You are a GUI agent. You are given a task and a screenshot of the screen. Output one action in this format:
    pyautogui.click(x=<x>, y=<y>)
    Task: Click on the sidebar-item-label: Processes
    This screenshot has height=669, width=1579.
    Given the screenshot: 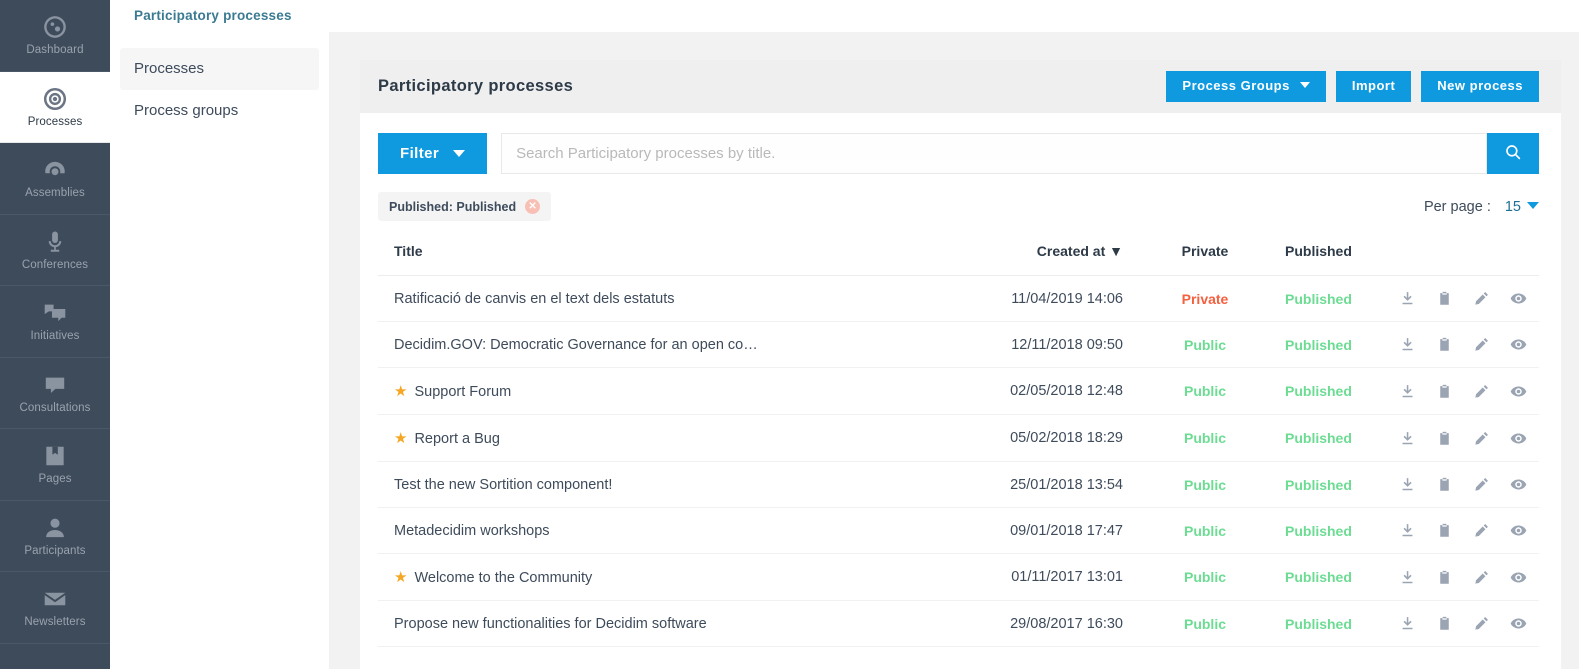 What is the action you would take?
    pyautogui.click(x=55, y=121)
    